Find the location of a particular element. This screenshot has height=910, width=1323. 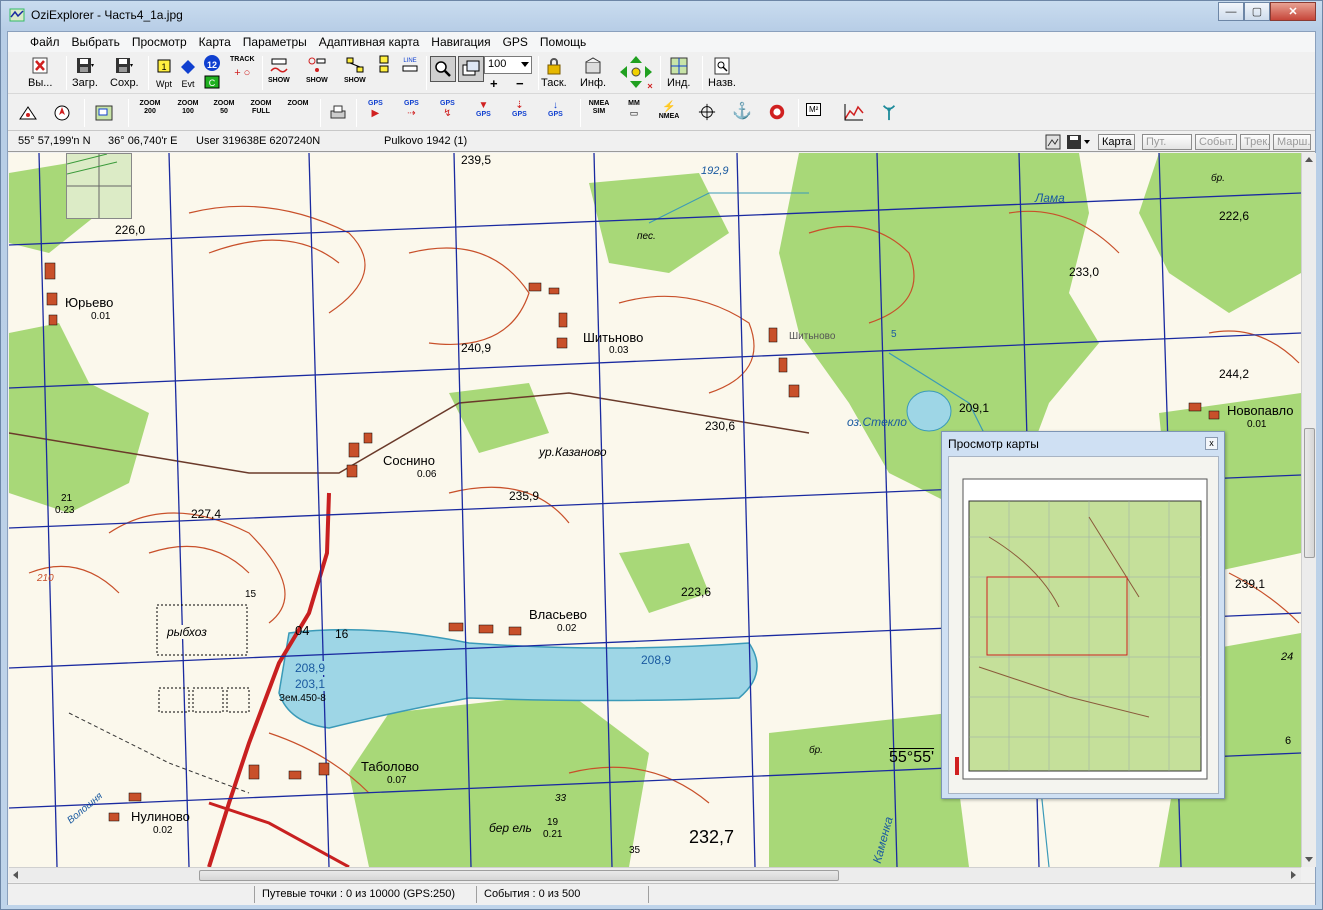

zoom-50-button: ZOOM 50 is located at coordinates (224, 108).